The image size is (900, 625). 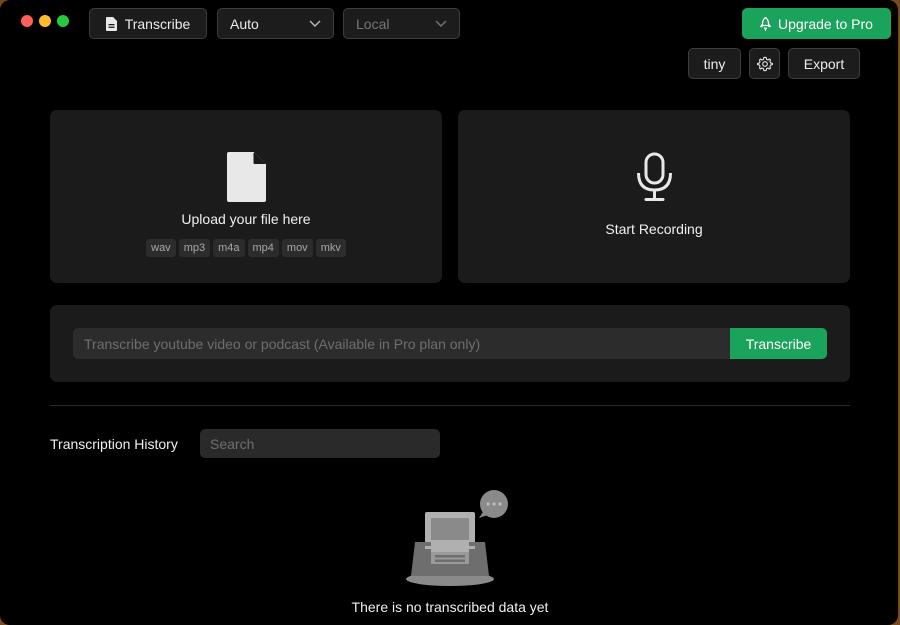 I want to click on microphone-icon, so click(x=654, y=176).